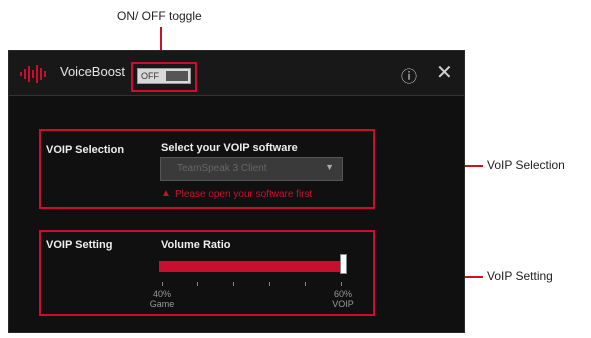 This screenshot has width=591, height=338. What do you see at coordinates (229, 148) in the screenshot?
I see `voip-software-prompt: Select your VOIP software` at bounding box center [229, 148].